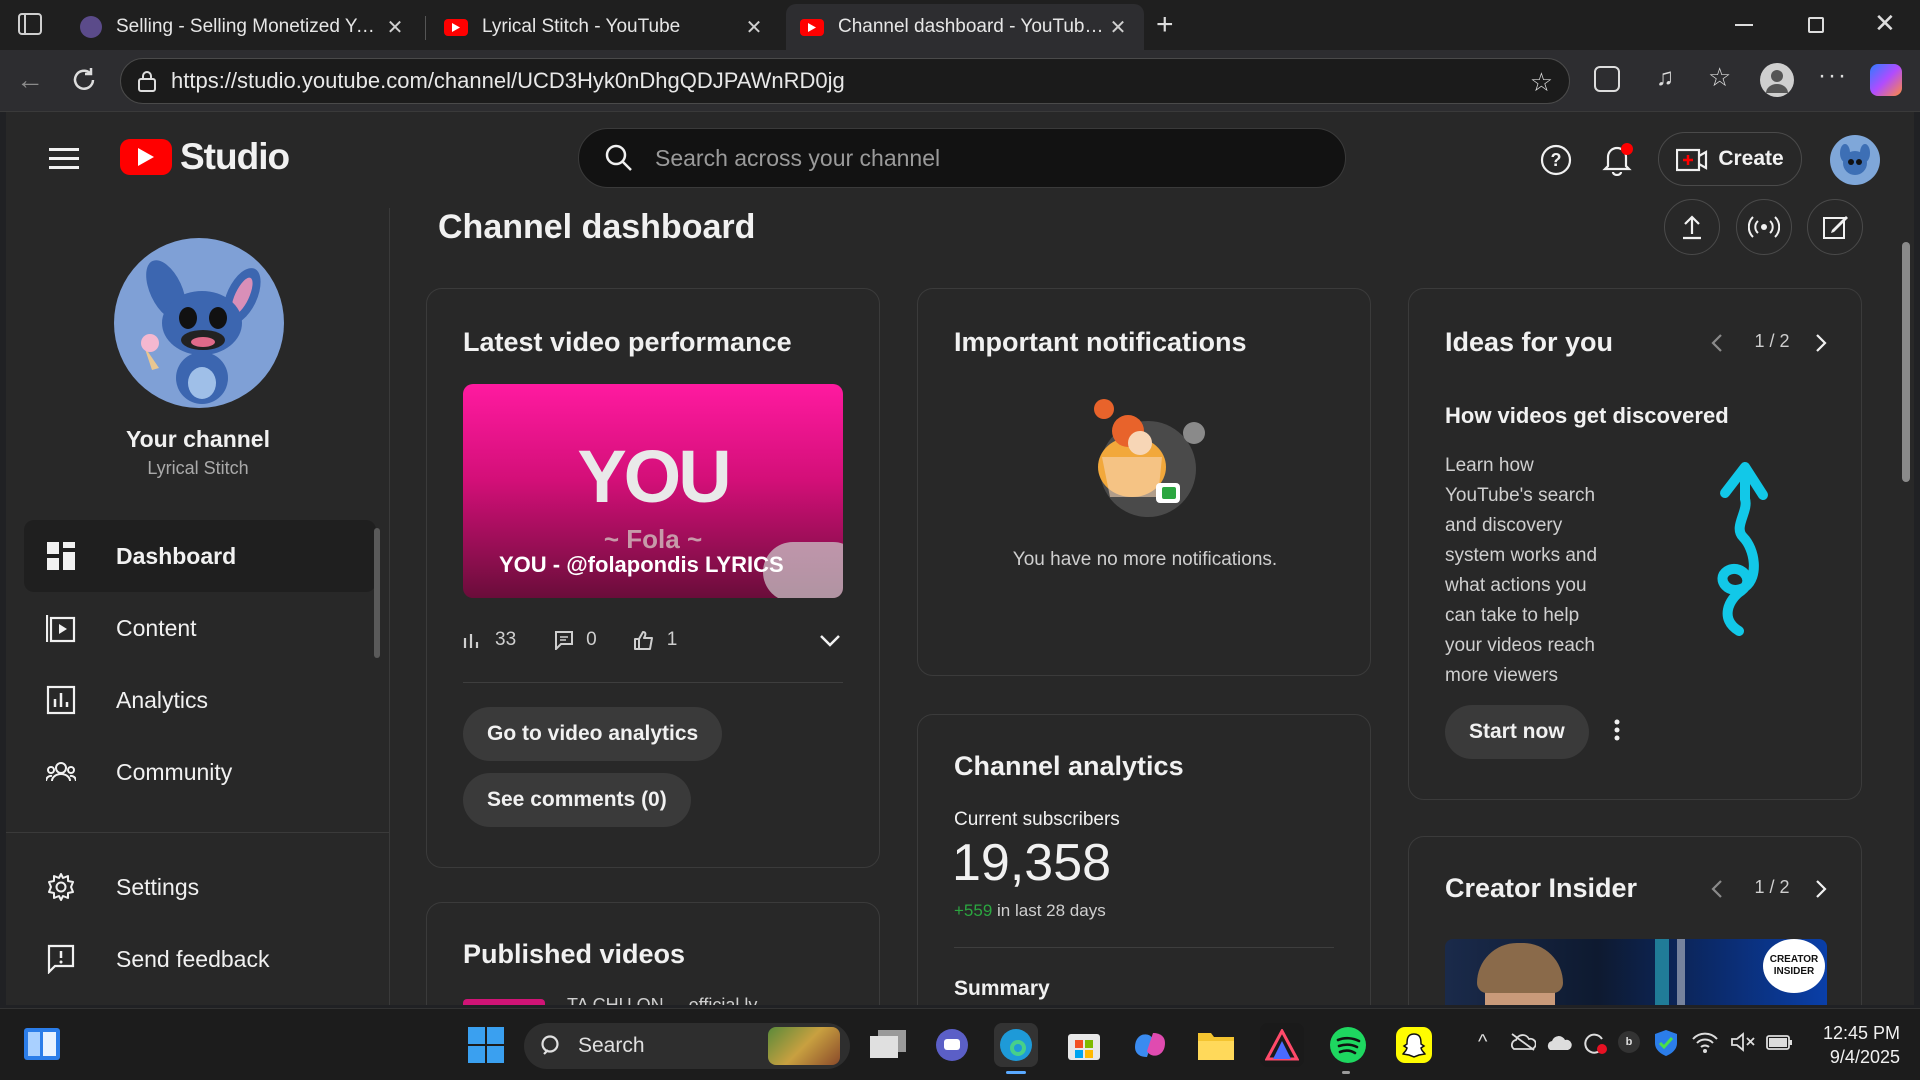  I want to click on channel-avatar, so click(199, 323).